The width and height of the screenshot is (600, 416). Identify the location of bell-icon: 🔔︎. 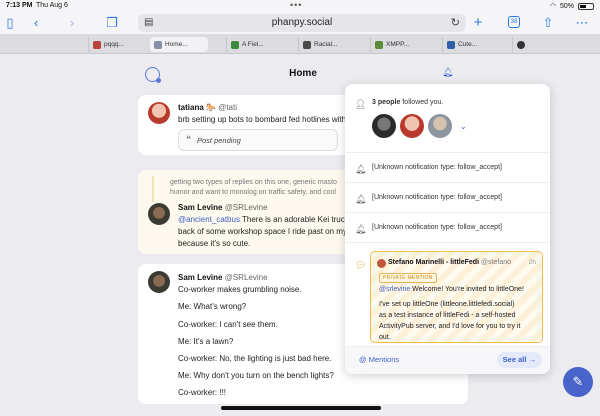
(361, 169).